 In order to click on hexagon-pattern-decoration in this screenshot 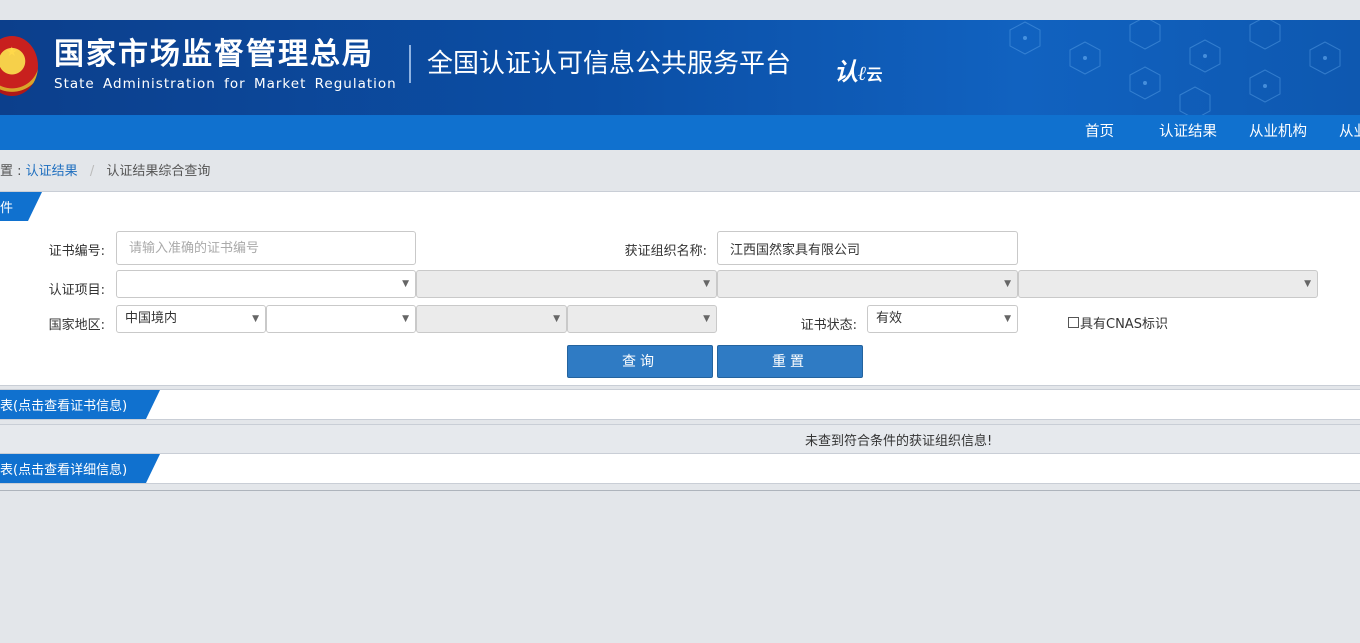, I will do `click(1175, 67)`.